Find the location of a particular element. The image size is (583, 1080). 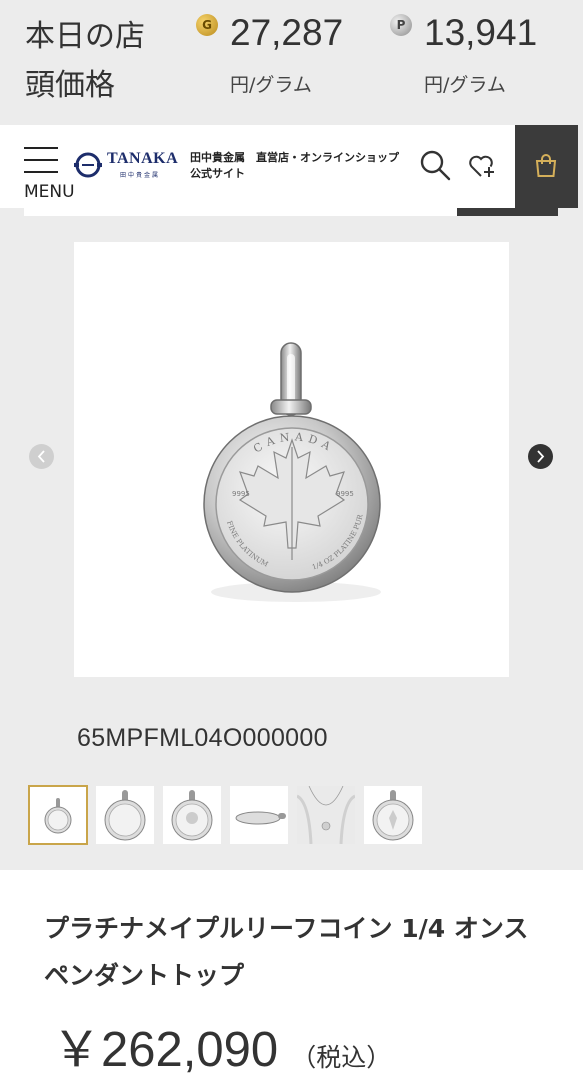

menu-button is located at coordinates (41, 161).